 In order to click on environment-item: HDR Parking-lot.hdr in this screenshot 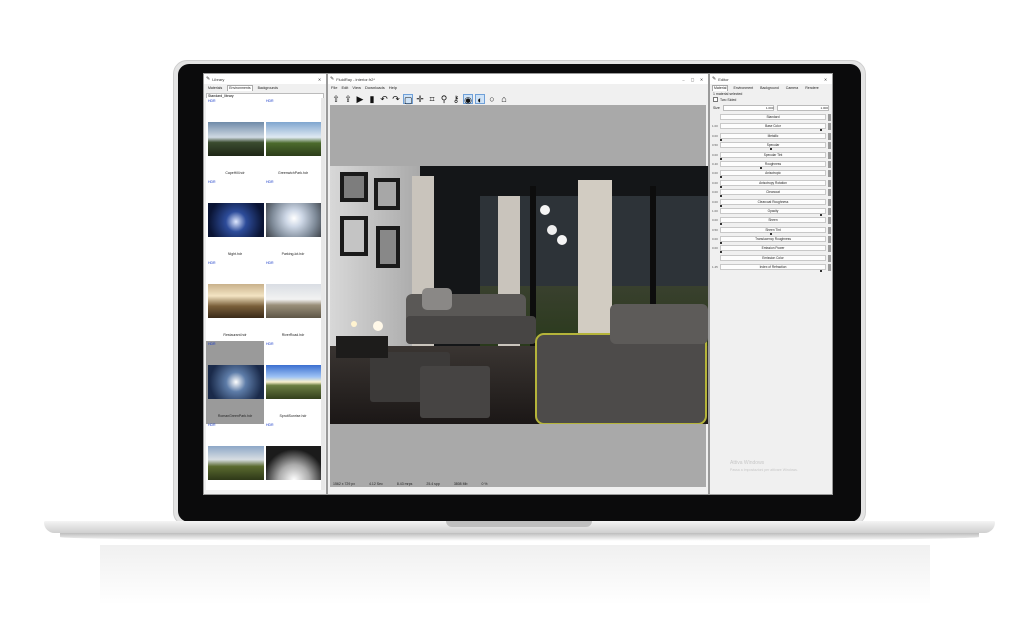, I will do `click(293, 220)`.